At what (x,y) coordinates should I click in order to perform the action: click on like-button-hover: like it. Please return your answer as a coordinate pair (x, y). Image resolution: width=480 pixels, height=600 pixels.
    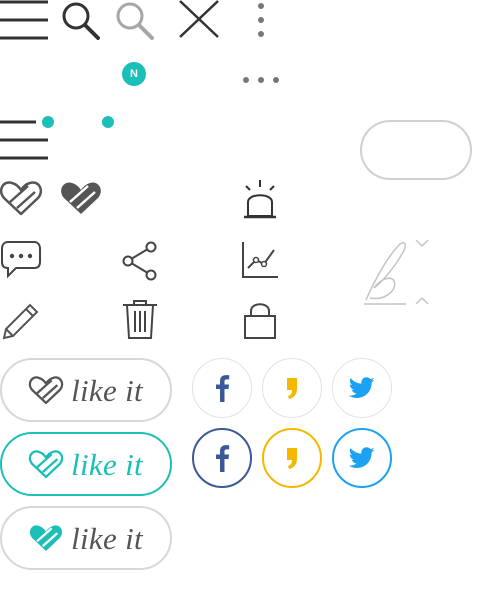
    Looking at the image, I should click on (86, 464).